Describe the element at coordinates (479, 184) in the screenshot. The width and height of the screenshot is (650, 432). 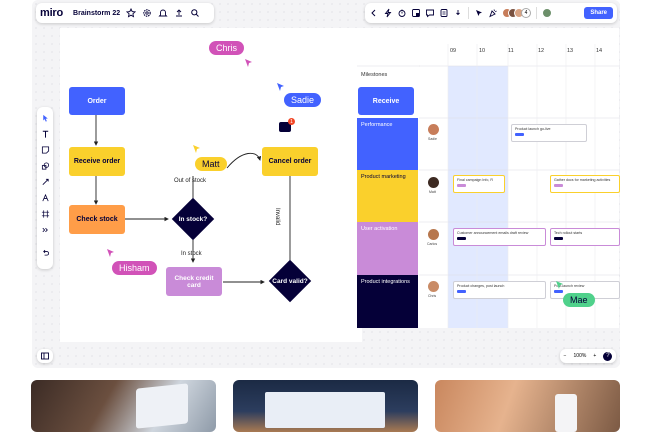
I see `timeline-card: Final campaign Info, R` at that location.